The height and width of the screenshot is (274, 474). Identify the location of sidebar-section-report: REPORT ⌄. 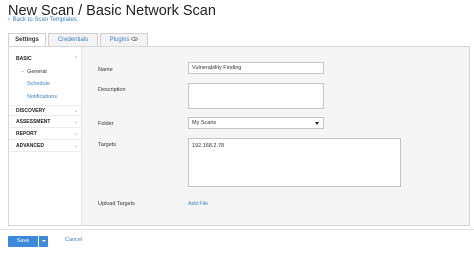
(45, 134).